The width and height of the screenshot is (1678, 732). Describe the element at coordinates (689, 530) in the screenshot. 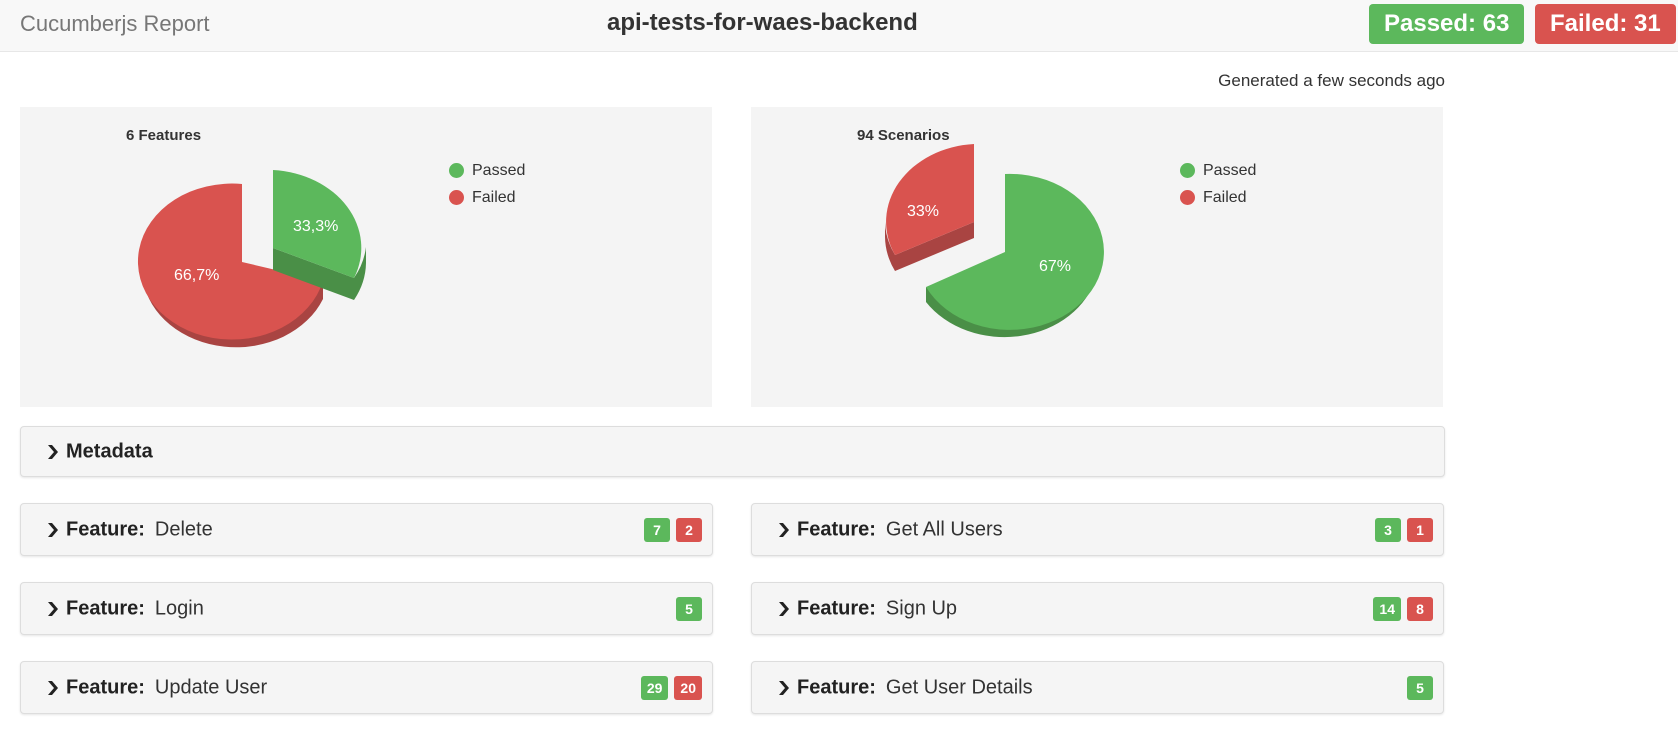

I see `failed-count-badge: 2` at that location.